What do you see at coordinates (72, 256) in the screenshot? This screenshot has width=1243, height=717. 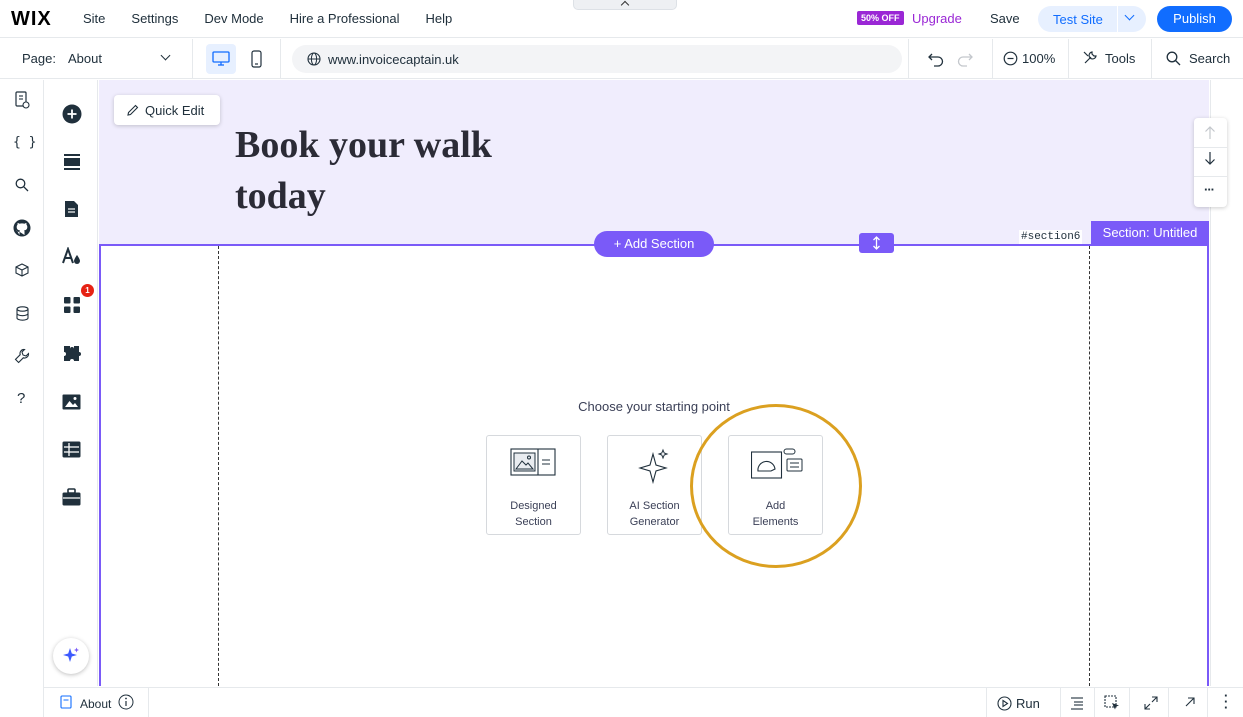 I see `design-icon` at bounding box center [72, 256].